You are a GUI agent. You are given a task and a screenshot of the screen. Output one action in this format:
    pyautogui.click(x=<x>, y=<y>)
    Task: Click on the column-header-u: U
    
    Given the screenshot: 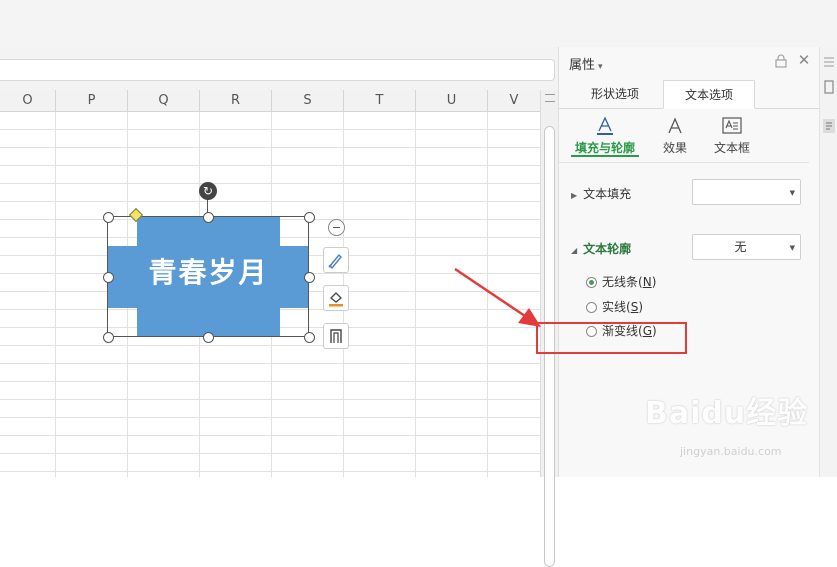 What is the action you would take?
    pyautogui.click(x=452, y=100)
    